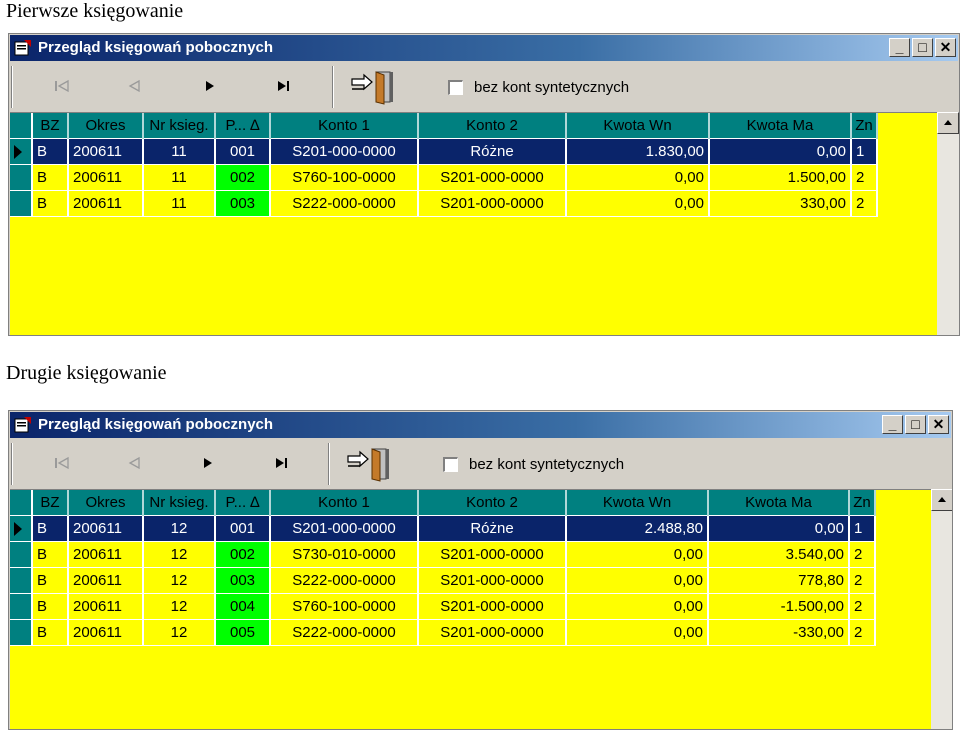  I want to click on vertical-scrollbar, so click(948, 223).